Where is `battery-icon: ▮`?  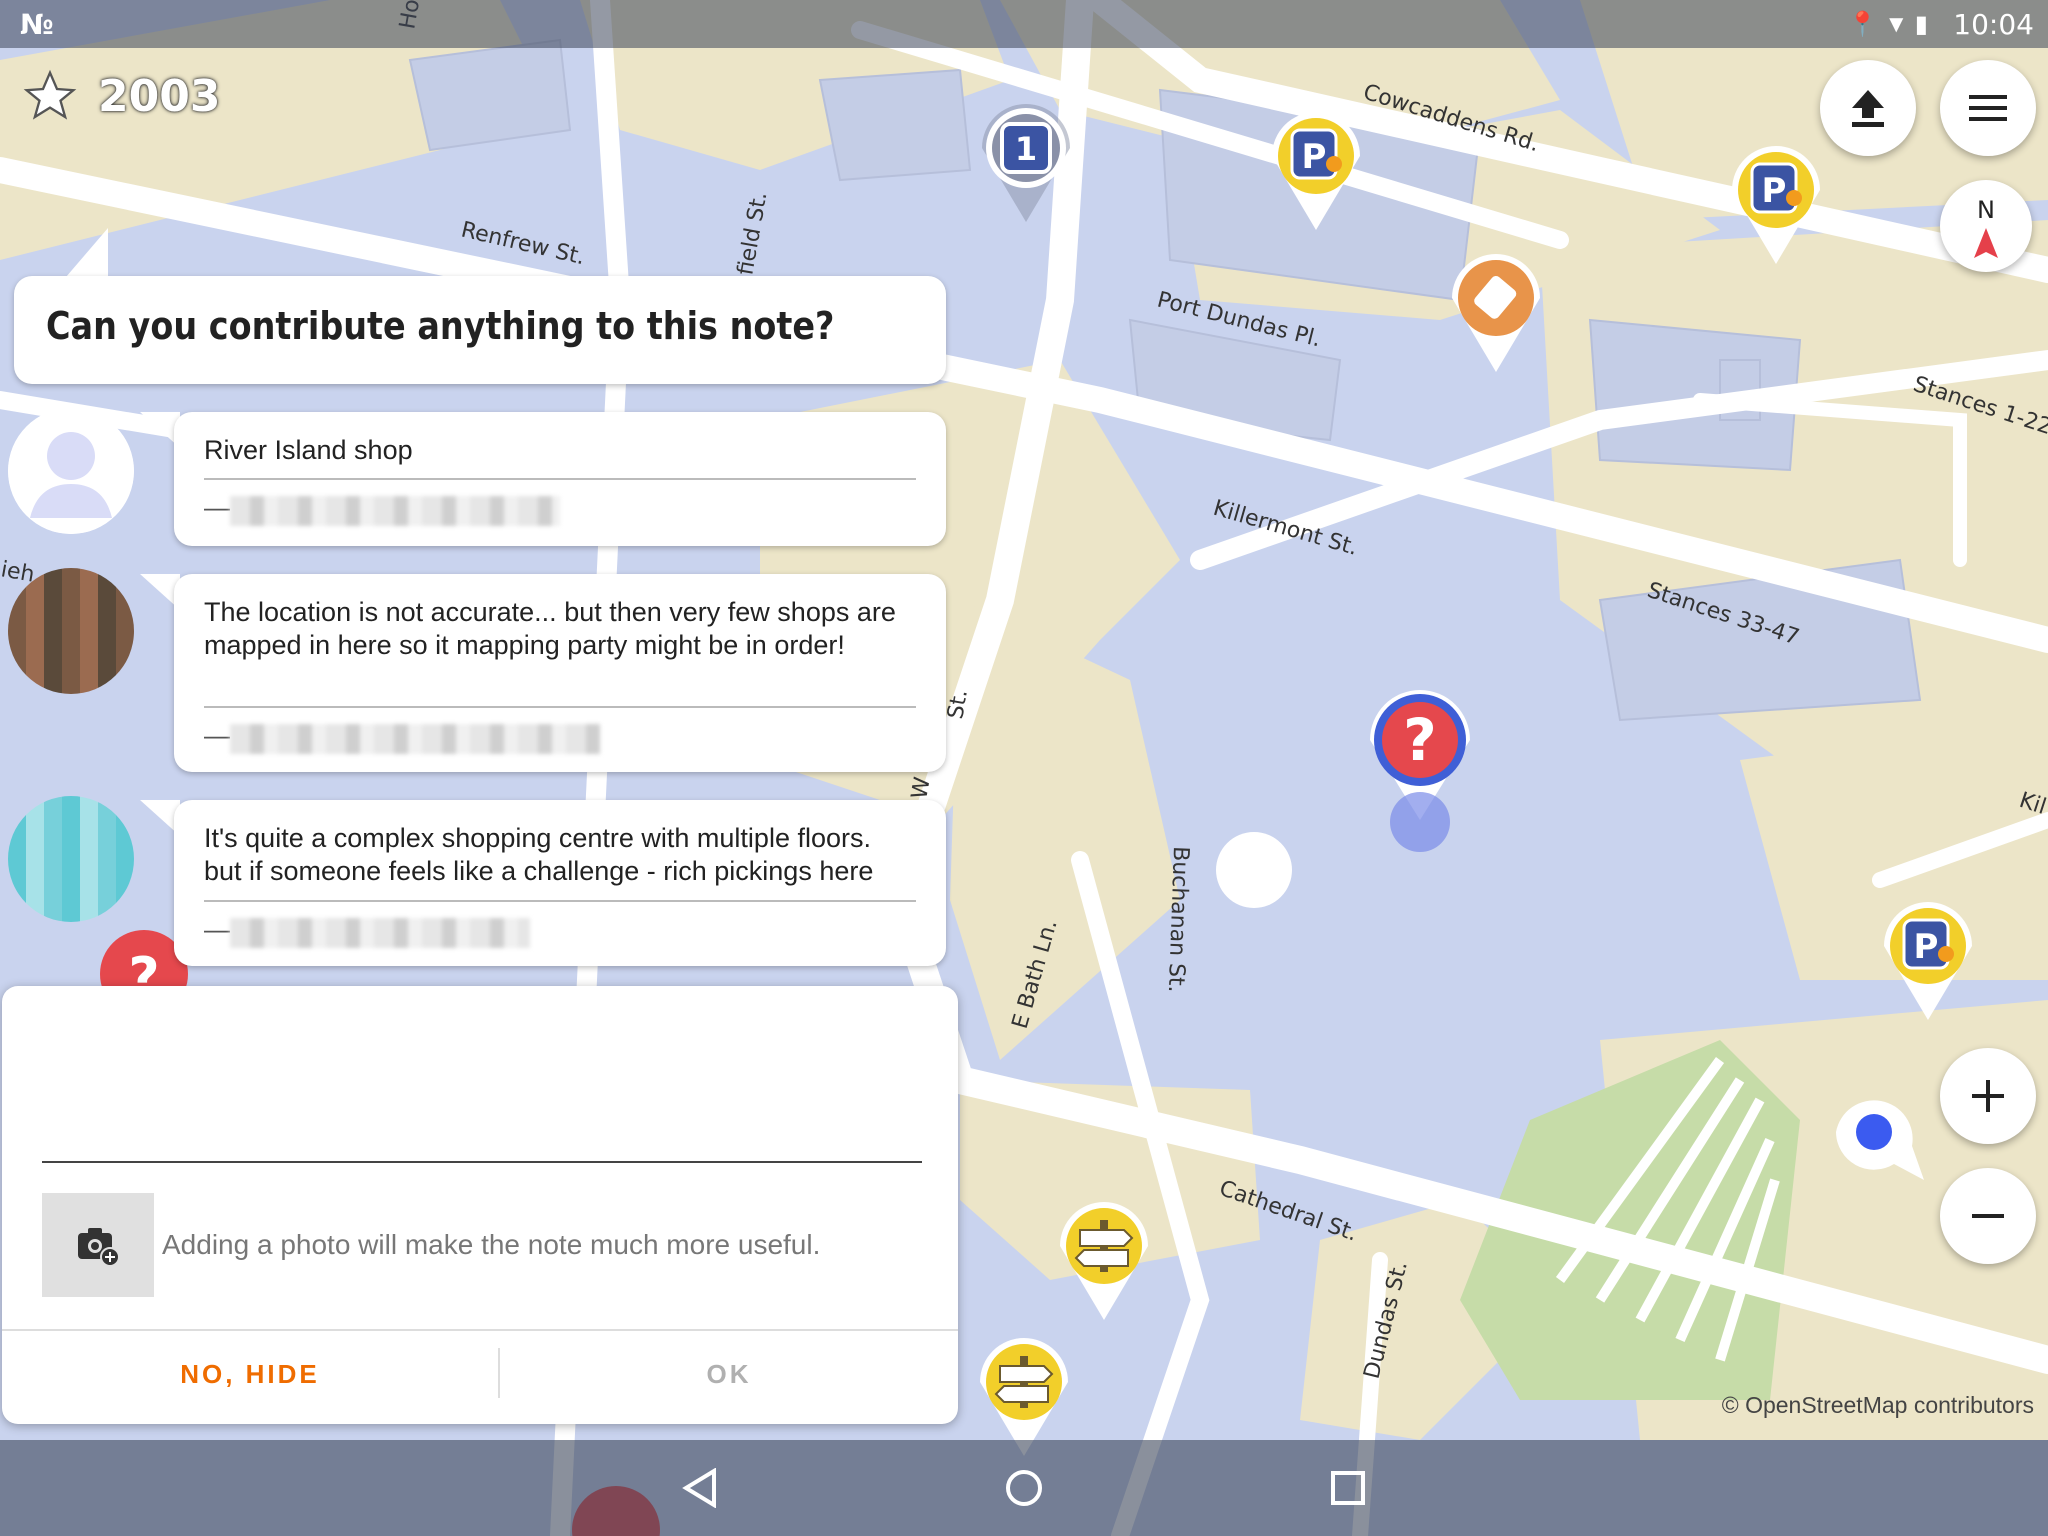 battery-icon: ▮ is located at coordinates (1921, 24).